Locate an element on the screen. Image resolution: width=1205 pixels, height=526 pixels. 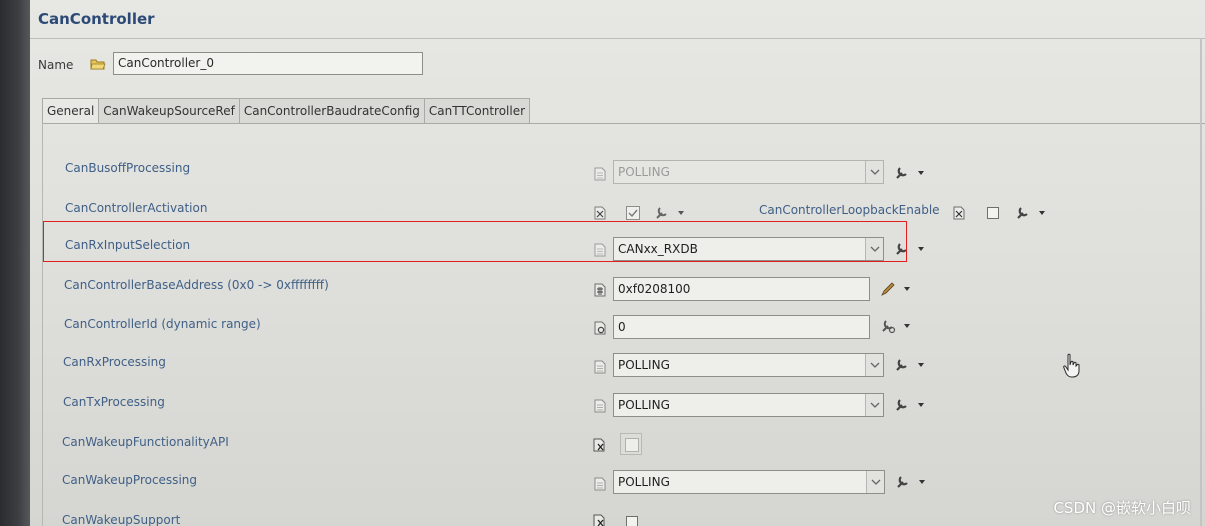
tx-processing-value: POLLING is located at coordinates (644, 405).